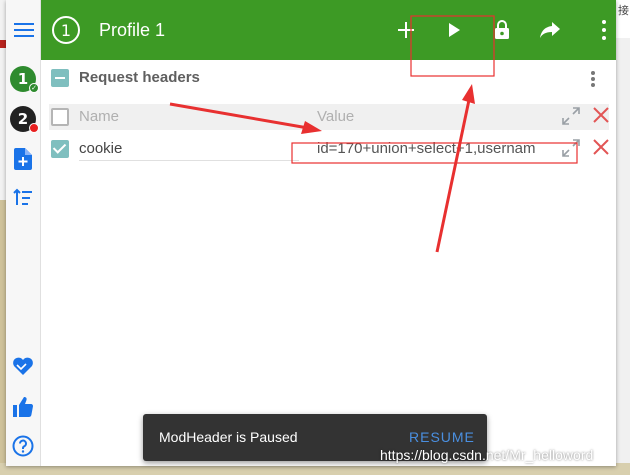  Describe the element at coordinates (406, 30) in the screenshot. I see `plus-icon` at that location.